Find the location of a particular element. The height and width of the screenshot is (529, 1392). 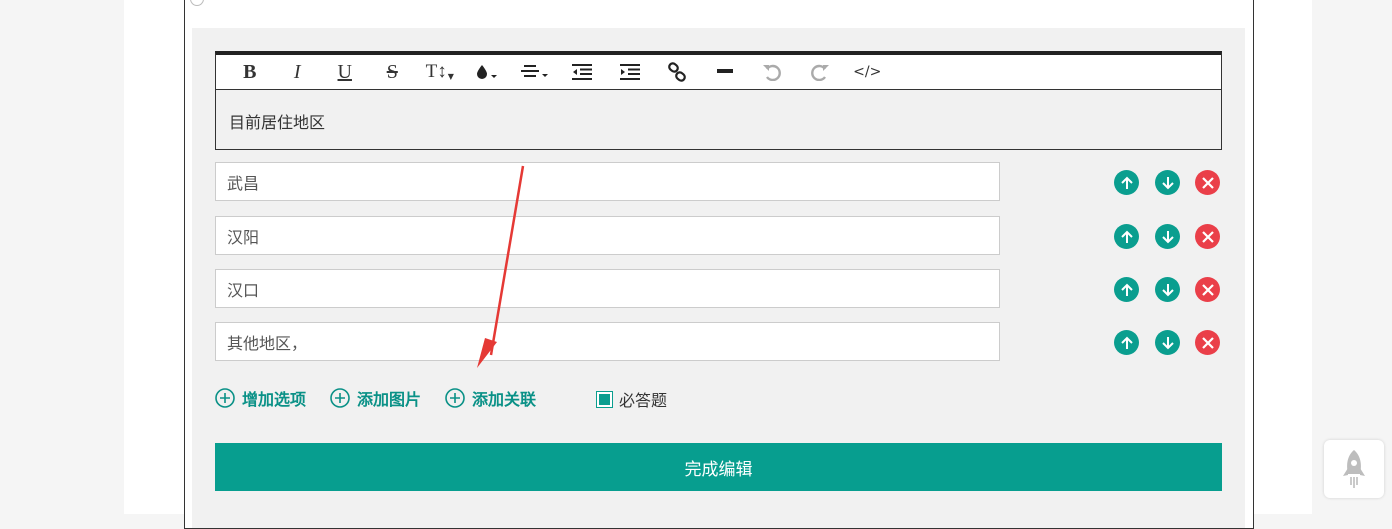

text-color-icon is located at coordinates (488, 72).